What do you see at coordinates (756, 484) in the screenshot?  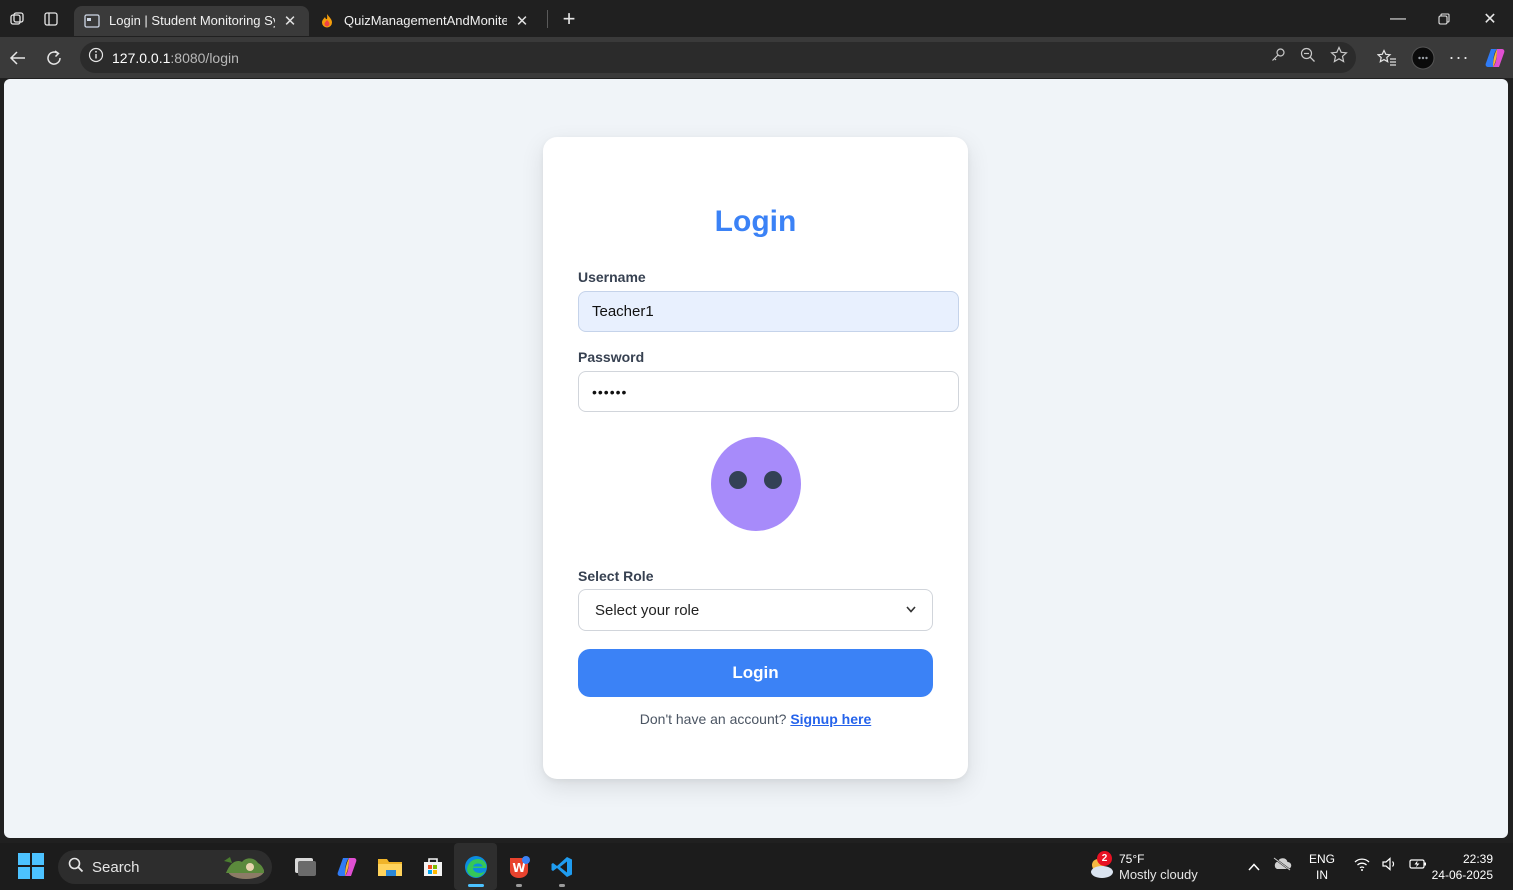 I see `mascot-face-icon` at bounding box center [756, 484].